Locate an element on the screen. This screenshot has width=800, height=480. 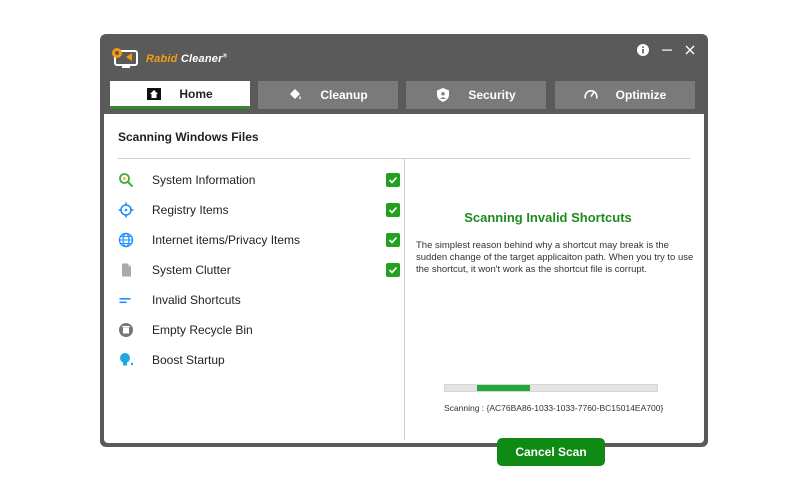
magnifier-icon is located at coordinates (126, 180).